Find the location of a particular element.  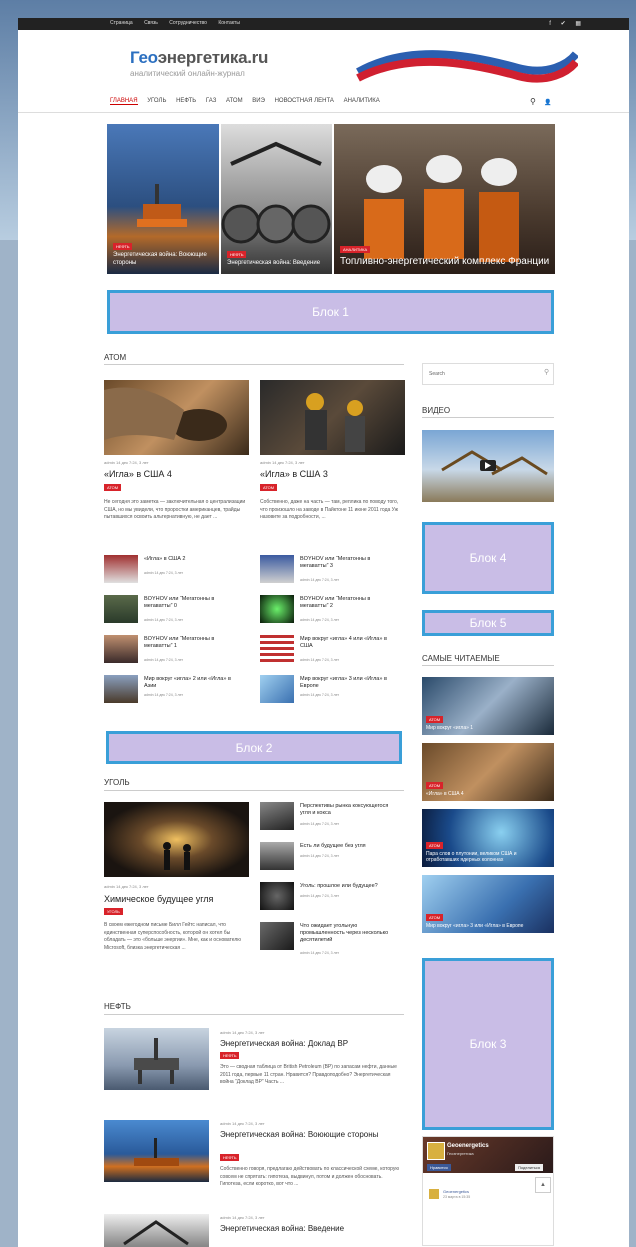

list-item-title: BOYHOV или “Мегатонны в мегаватты” 2 is located at coordinates (350, 603).